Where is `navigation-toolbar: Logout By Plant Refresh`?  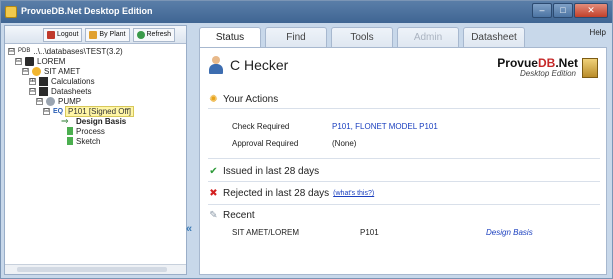 navigation-toolbar: Logout By Plant Refresh is located at coordinates (95, 35).